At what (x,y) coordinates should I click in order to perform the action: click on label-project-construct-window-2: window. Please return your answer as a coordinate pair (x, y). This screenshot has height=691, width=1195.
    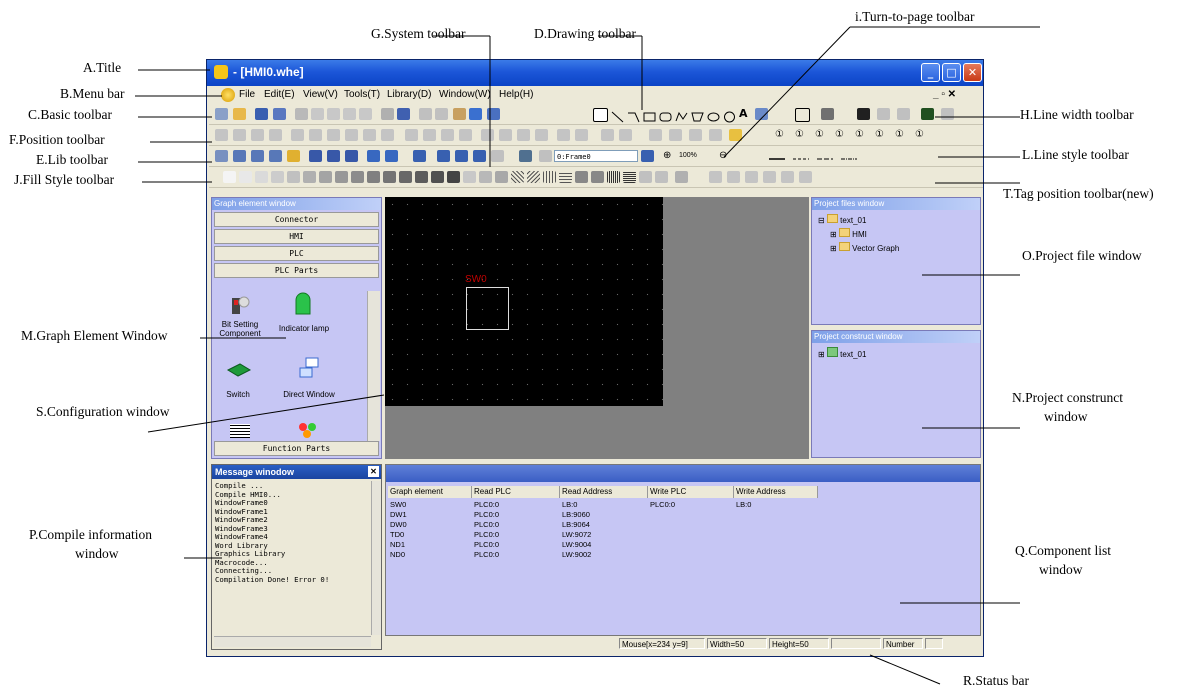
    Looking at the image, I should click on (1066, 416).